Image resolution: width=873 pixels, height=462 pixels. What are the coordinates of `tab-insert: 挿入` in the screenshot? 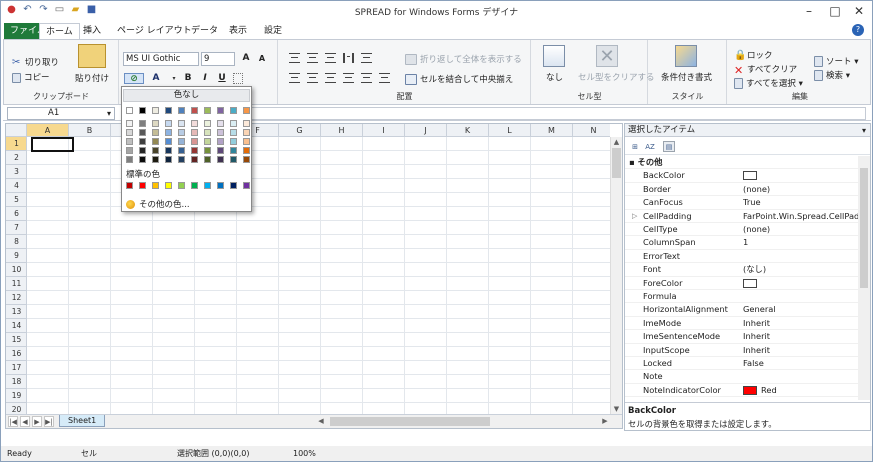 It's located at (92, 31).